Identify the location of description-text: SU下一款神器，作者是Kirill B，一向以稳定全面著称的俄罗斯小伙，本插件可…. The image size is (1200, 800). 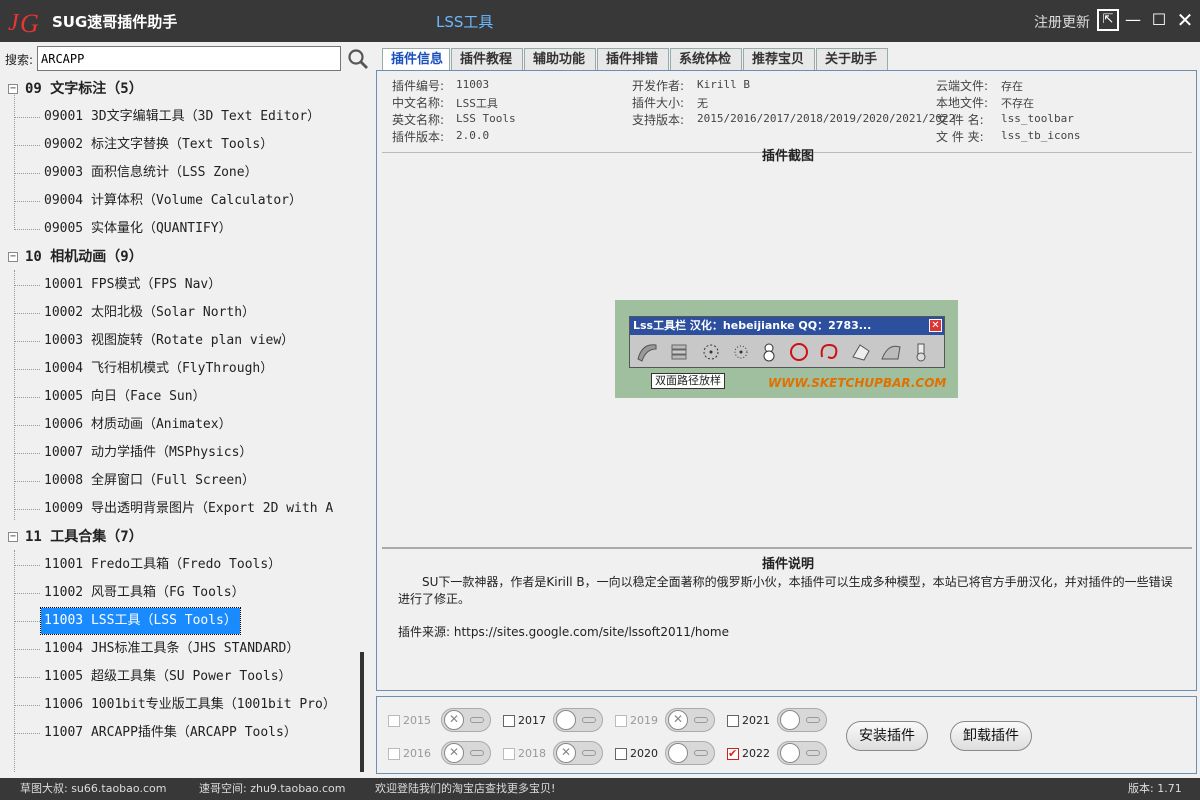
(785, 590).